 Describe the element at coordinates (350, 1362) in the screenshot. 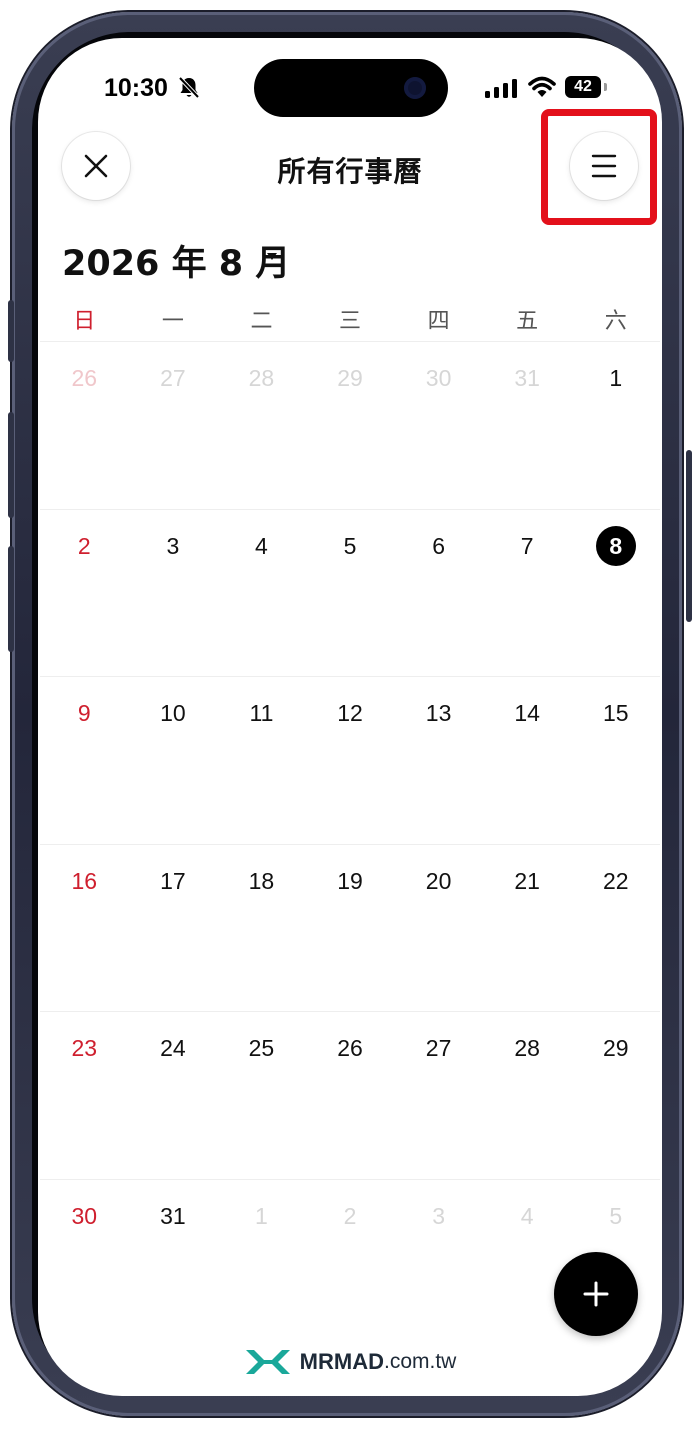

I see `watermark: MRMAD .com.tw` at that location.